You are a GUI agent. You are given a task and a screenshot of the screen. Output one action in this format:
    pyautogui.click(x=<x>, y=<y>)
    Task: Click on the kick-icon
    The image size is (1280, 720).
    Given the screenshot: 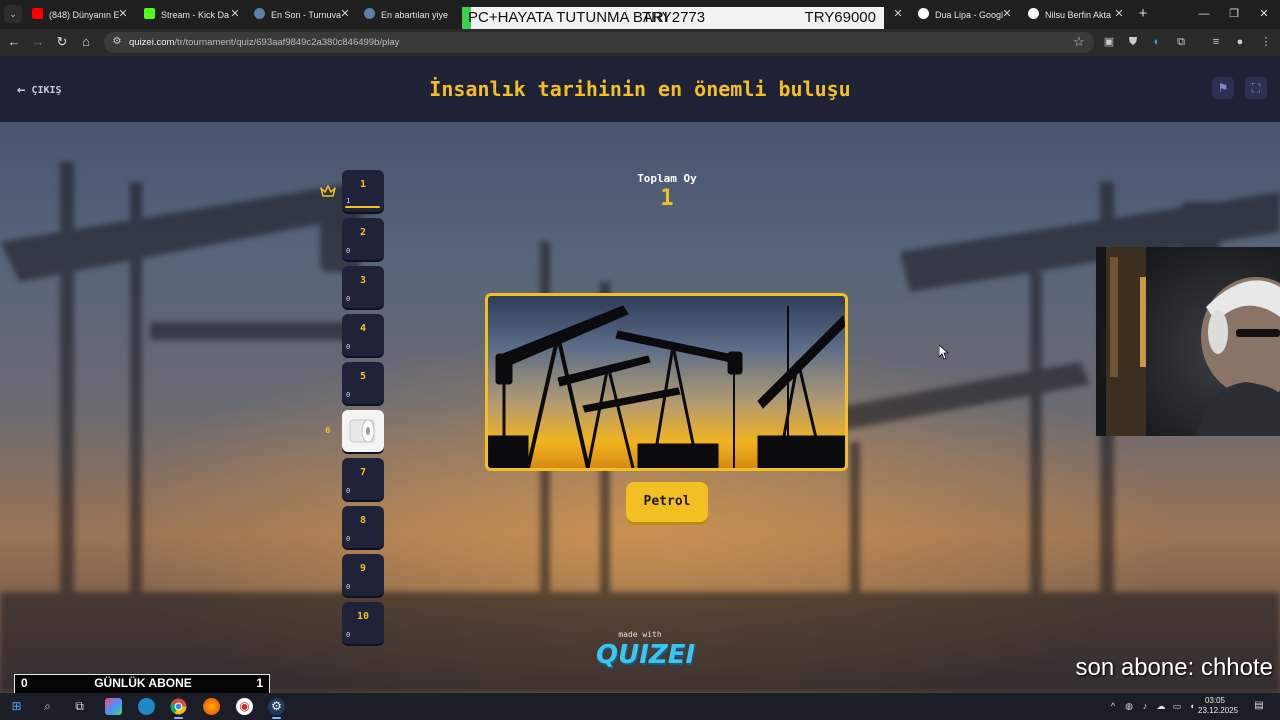 What is the action you would take?
    pyautogui.click(x=149, y=14)
    